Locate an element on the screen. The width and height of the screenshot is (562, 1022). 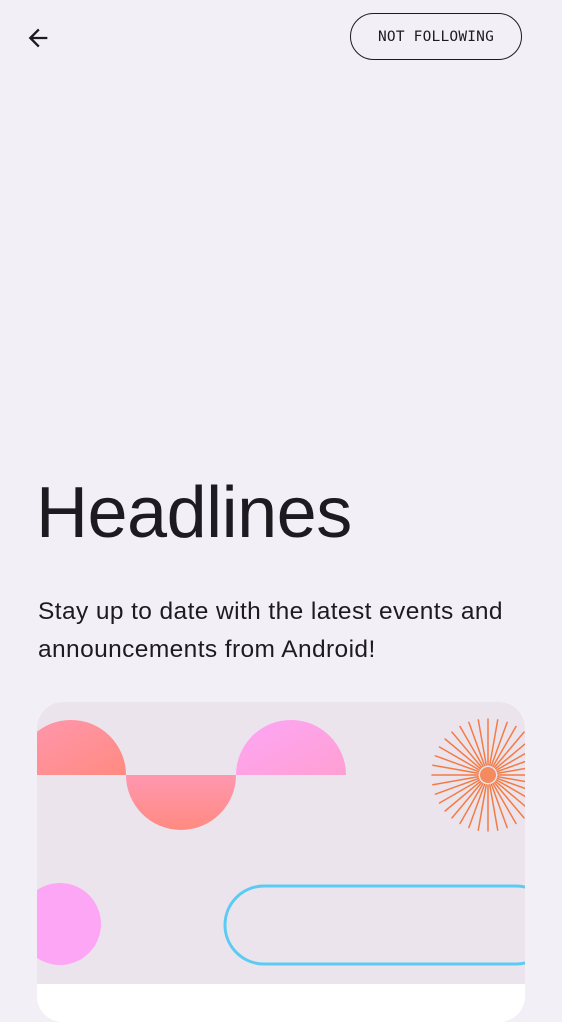
arrow-back-icon is located at coordinates (38, 38).